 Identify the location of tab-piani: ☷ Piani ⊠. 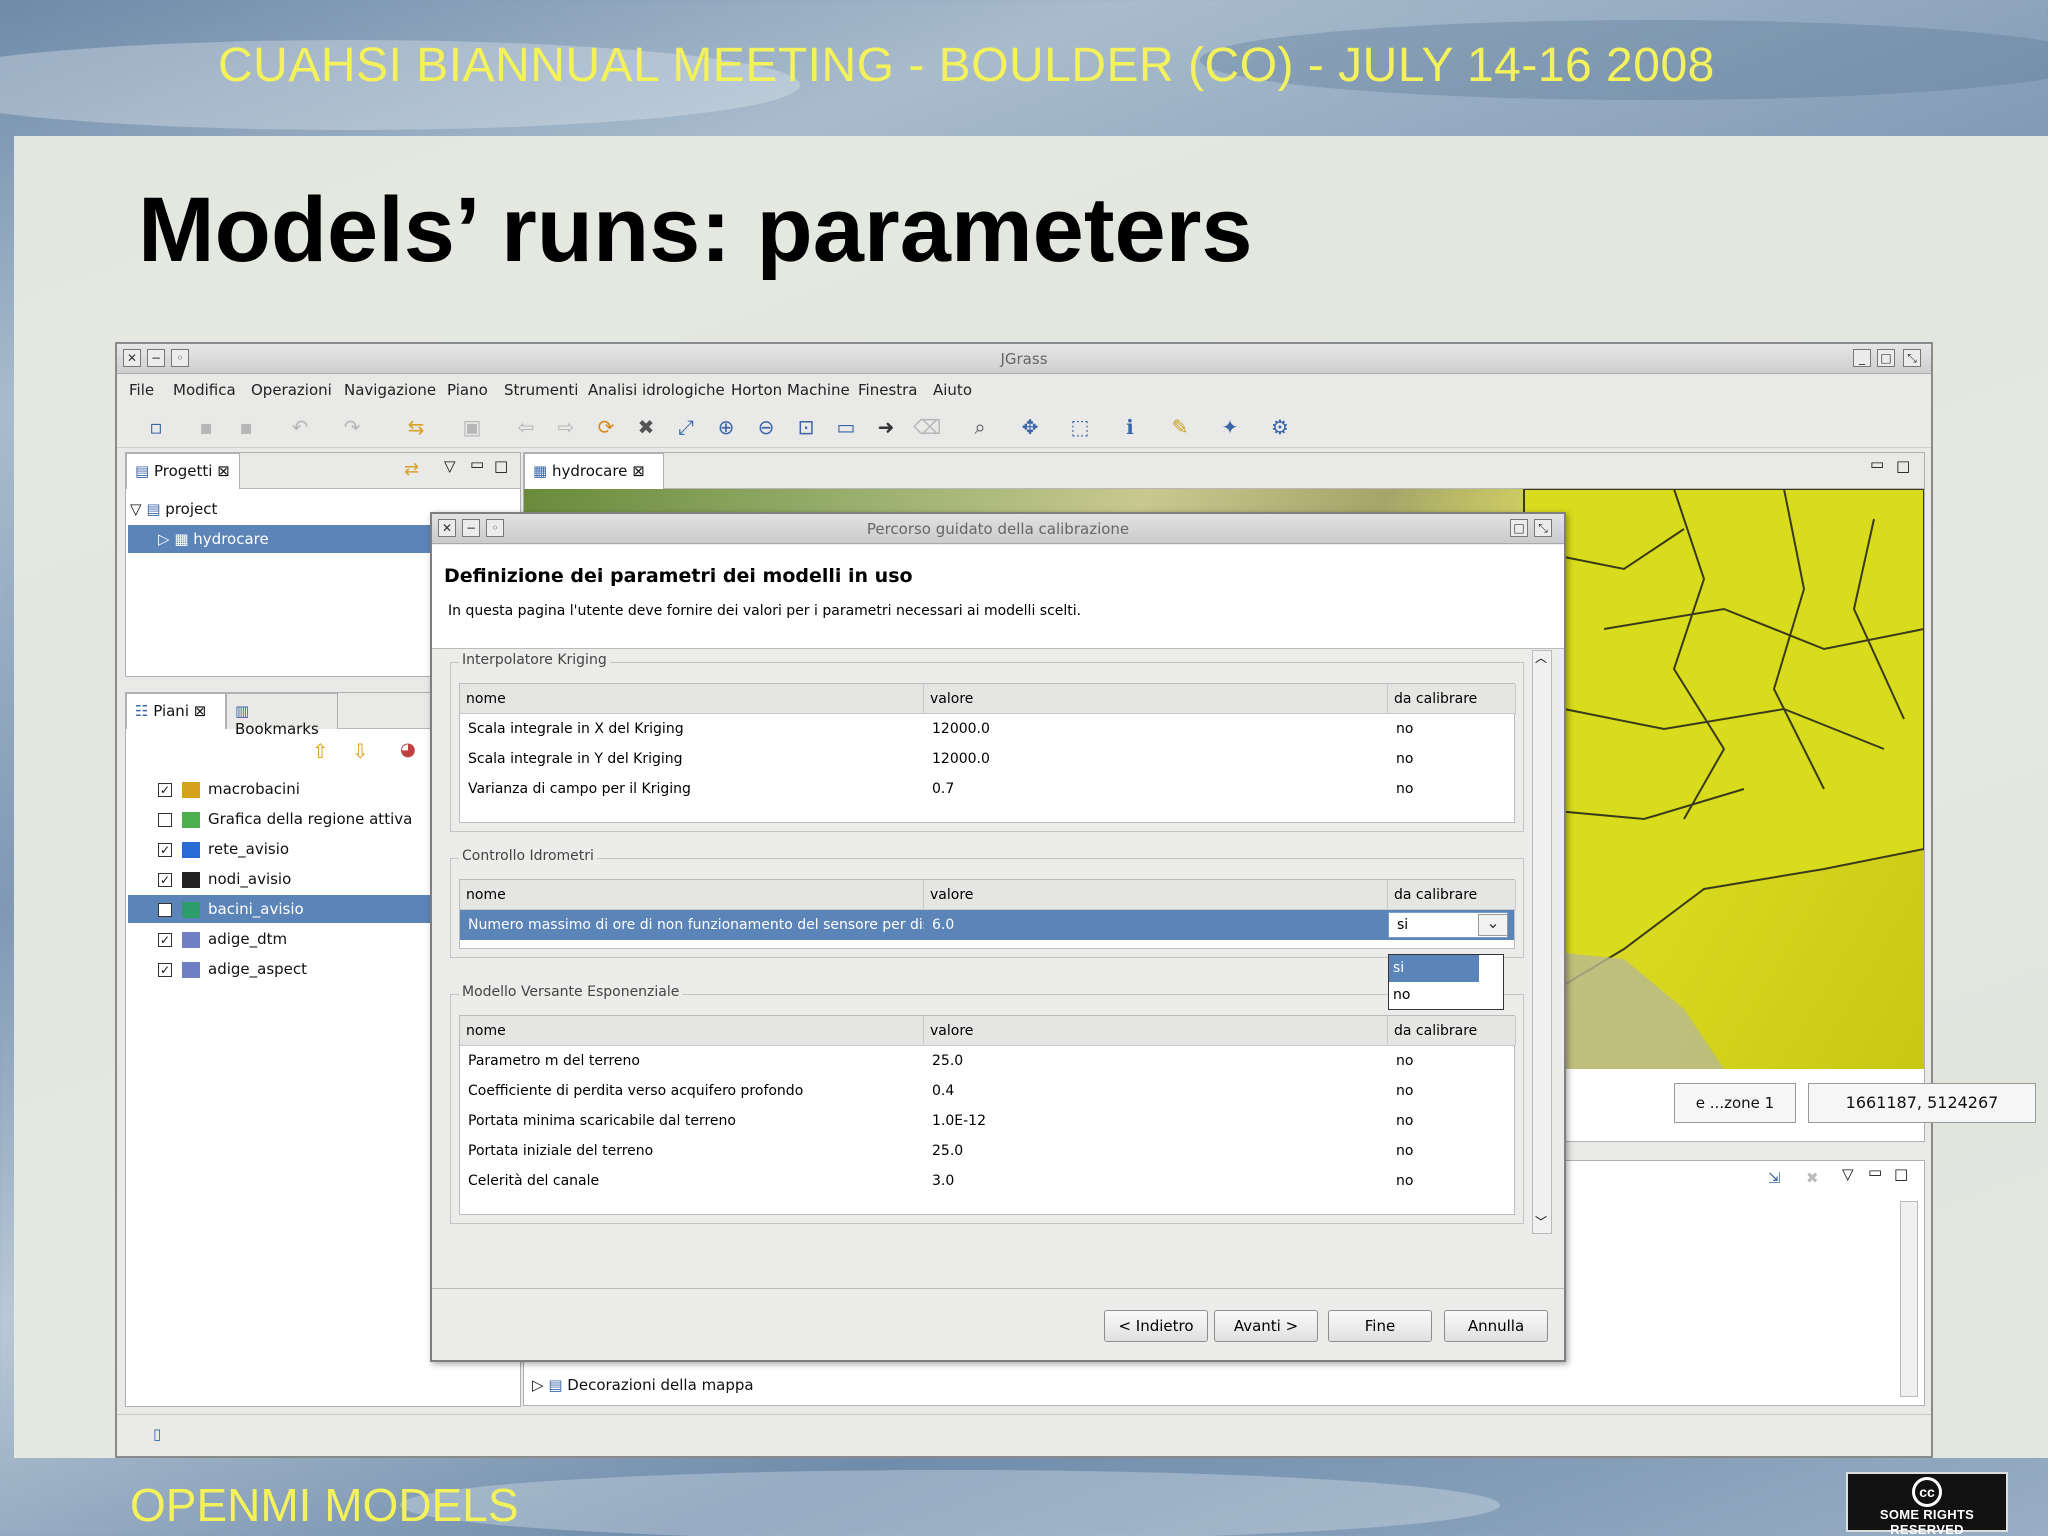
(176, 711).